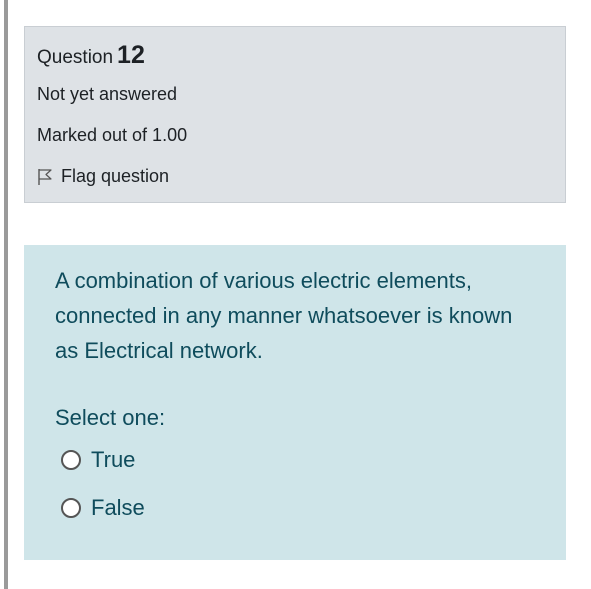  What do you see at coordinates (71, 508) in the screenshot?
I see `radio-button-false` at bounding box center [71, 508].